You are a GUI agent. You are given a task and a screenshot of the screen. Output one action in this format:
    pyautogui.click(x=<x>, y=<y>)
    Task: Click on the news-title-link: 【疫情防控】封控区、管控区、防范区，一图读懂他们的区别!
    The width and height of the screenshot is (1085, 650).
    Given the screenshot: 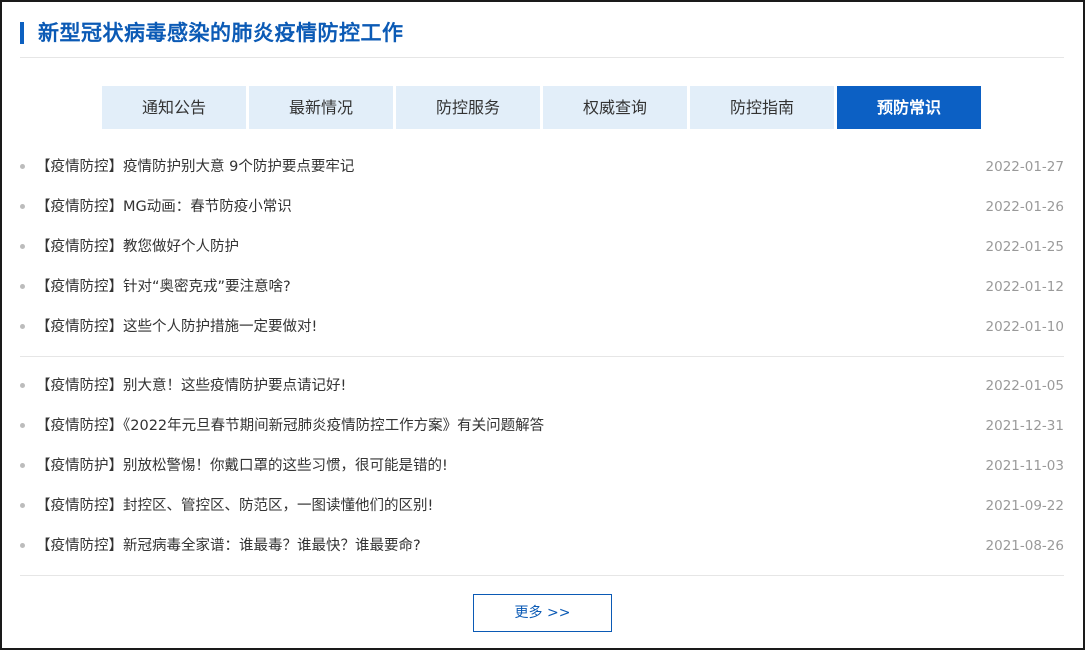 What is the action you would take?
    pyautogui.click(x=234, y=506)
    